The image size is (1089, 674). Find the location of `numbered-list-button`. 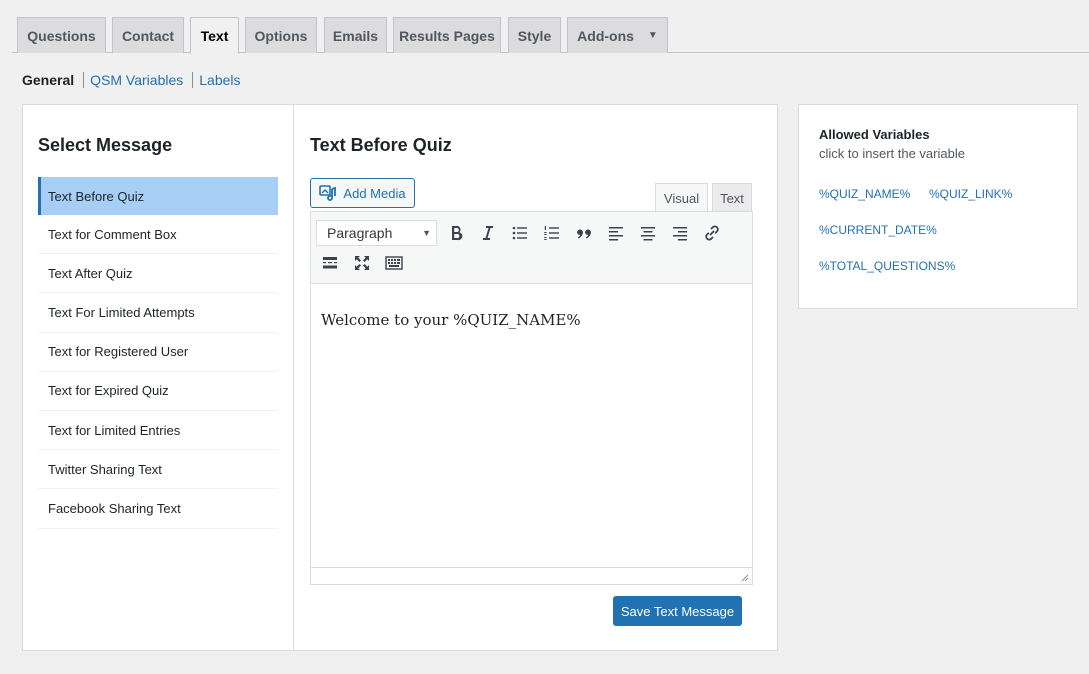

numbered-list-button is located at coordinates (552, 233).